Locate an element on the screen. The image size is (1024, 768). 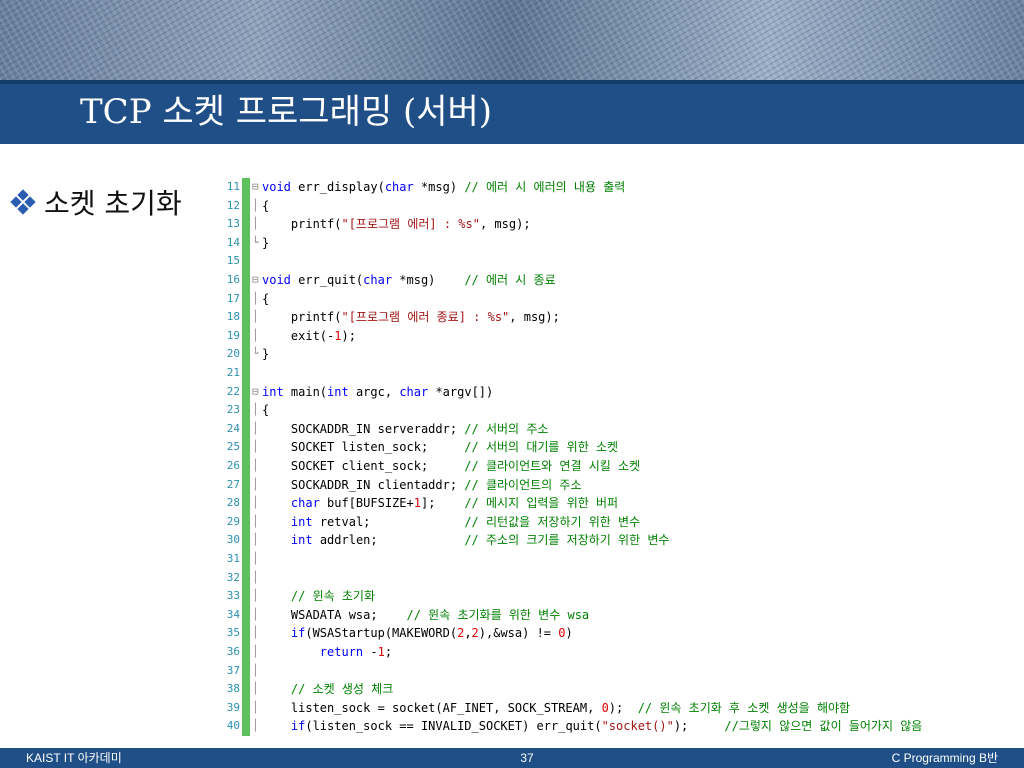
code-token: // 서버의 대기를 위한 소켓 is located at coordinates (541, 447).